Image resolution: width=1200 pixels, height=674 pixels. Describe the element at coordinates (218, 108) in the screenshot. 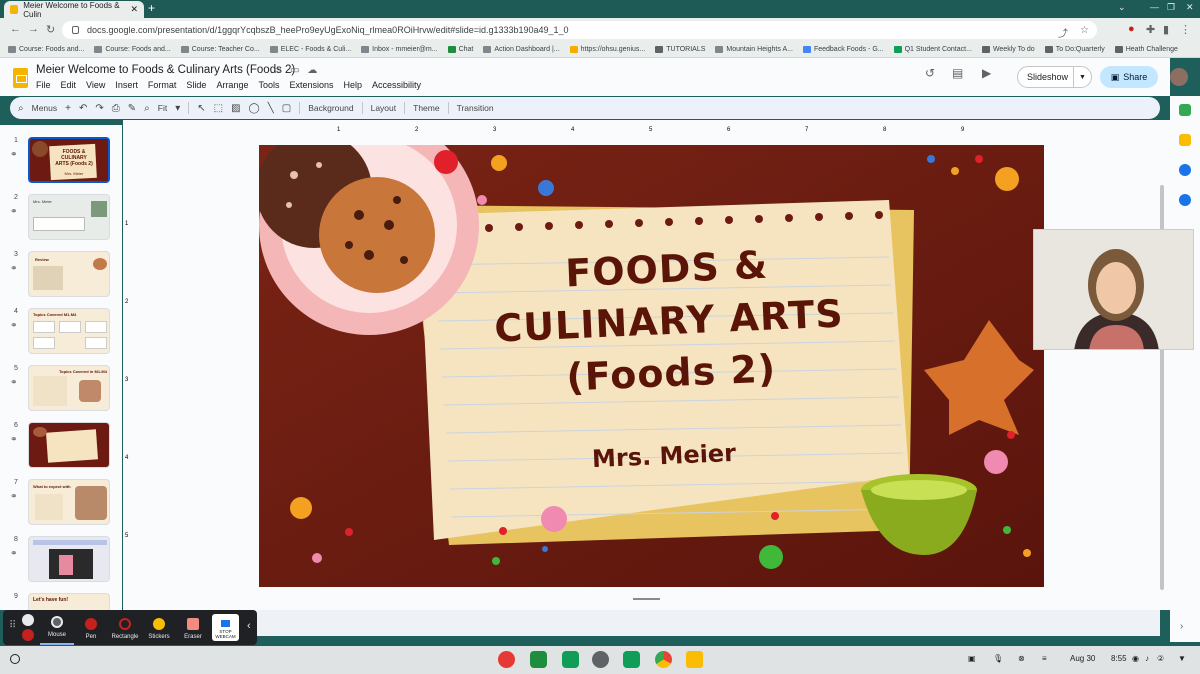

I see `frame-select-icon: ⬚` at that location.